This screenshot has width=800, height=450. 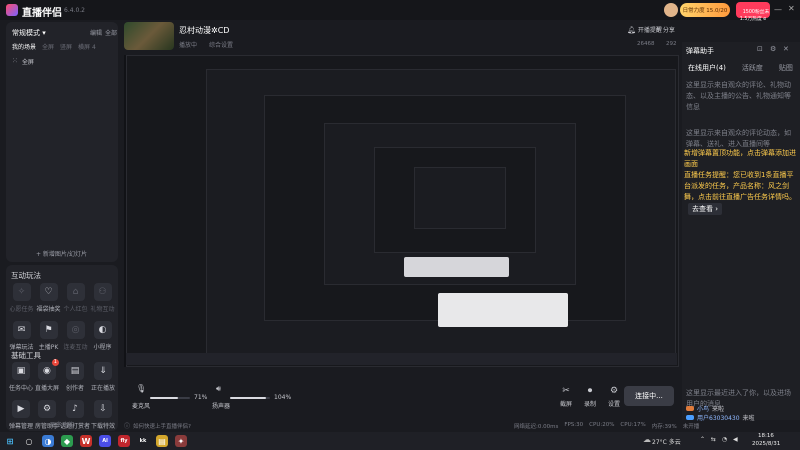 What do you see at coordinates (181, 441) in the screenshot?
I see `taskbar-app-10-icon: ✦` at bounding box center [181, 441].